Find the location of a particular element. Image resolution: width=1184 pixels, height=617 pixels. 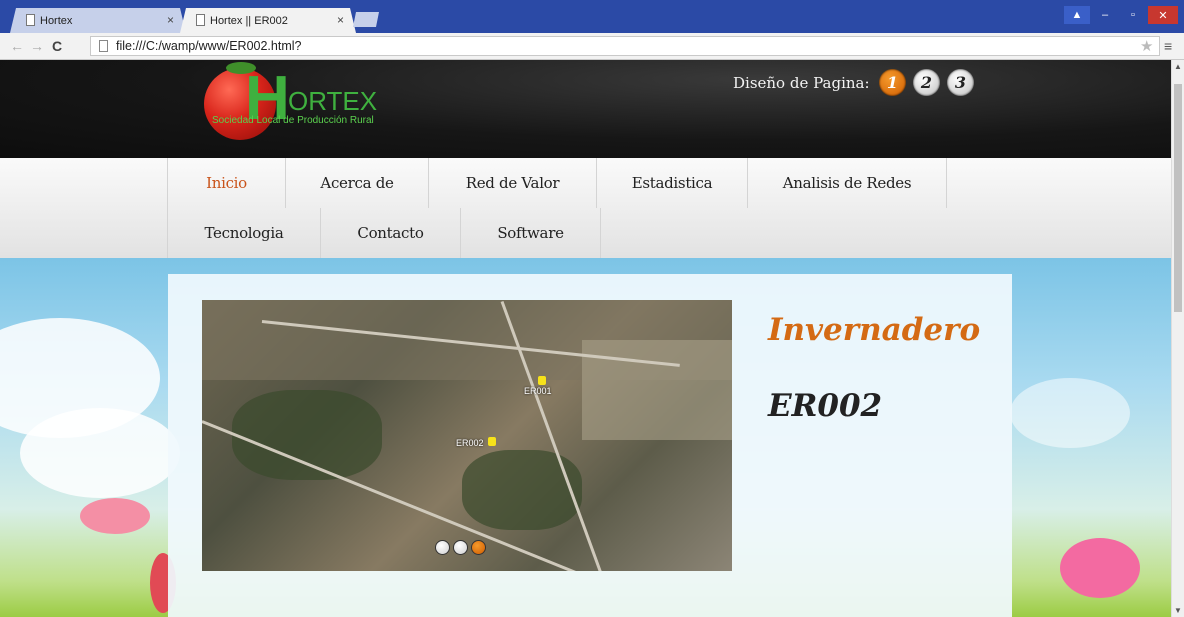

design-label: Diseño de Pagina: is located at coordinates (801, 83).